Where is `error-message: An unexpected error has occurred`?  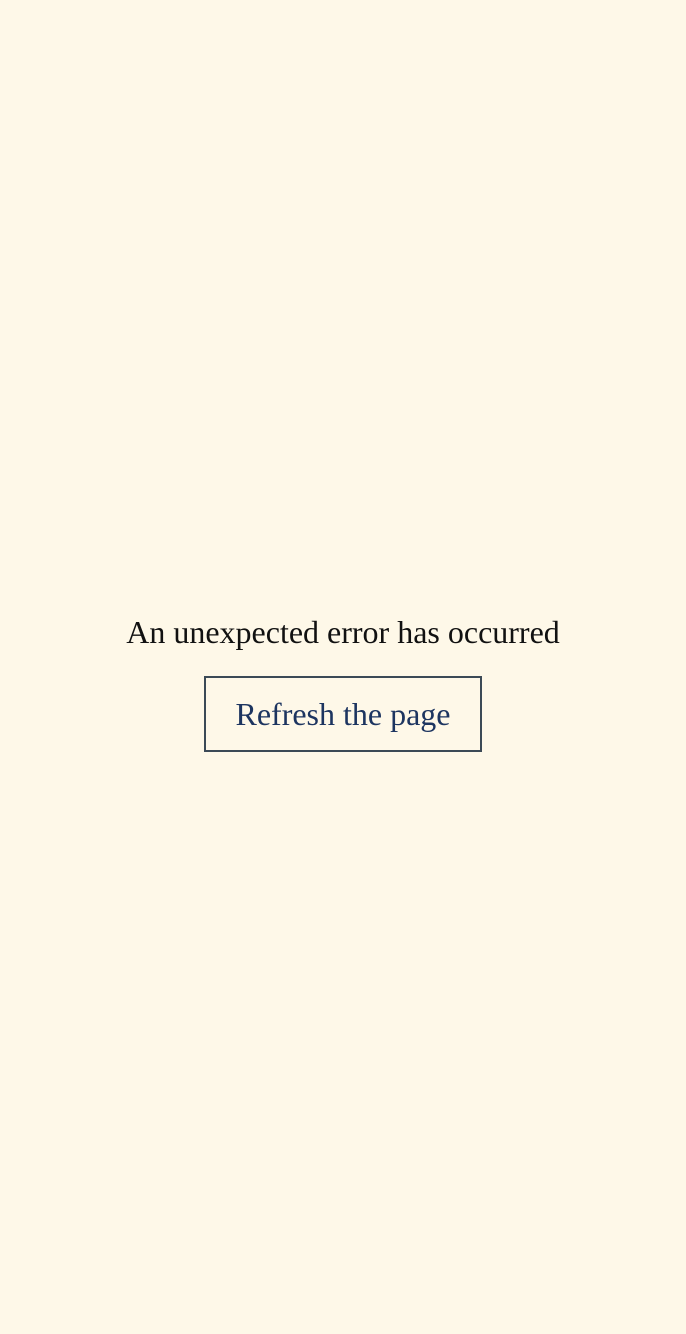 error-message: An unexpected error has occurred is located at coordinates (343, 632).